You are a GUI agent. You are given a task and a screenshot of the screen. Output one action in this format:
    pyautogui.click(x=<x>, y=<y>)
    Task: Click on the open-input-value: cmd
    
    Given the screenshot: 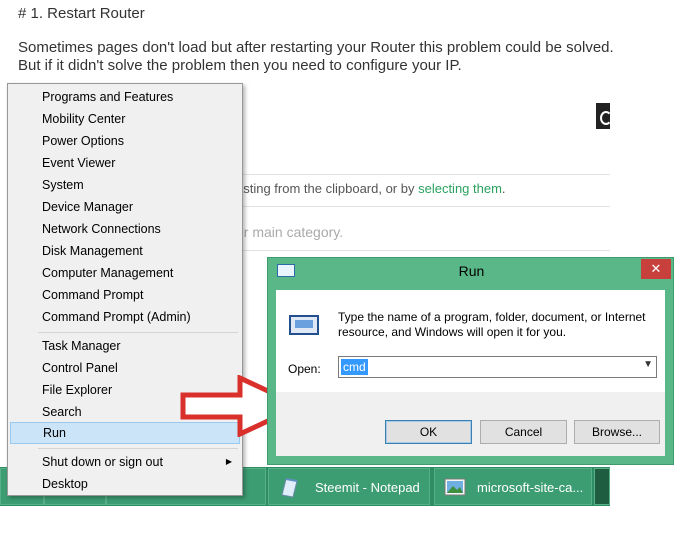 What is the action you would take?
    pyautogui.click(x=354, y=367)
    